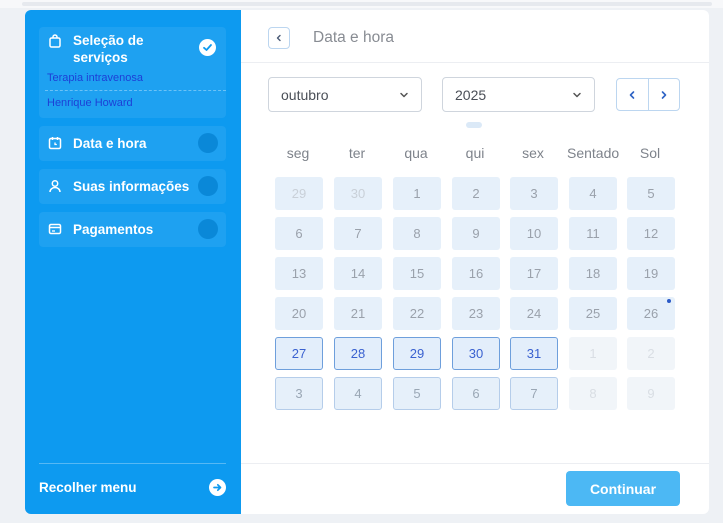 Image resolution: width=723 pixels, height=523 pixels. I want to click on calendar-day: 15, so click(417, 273).